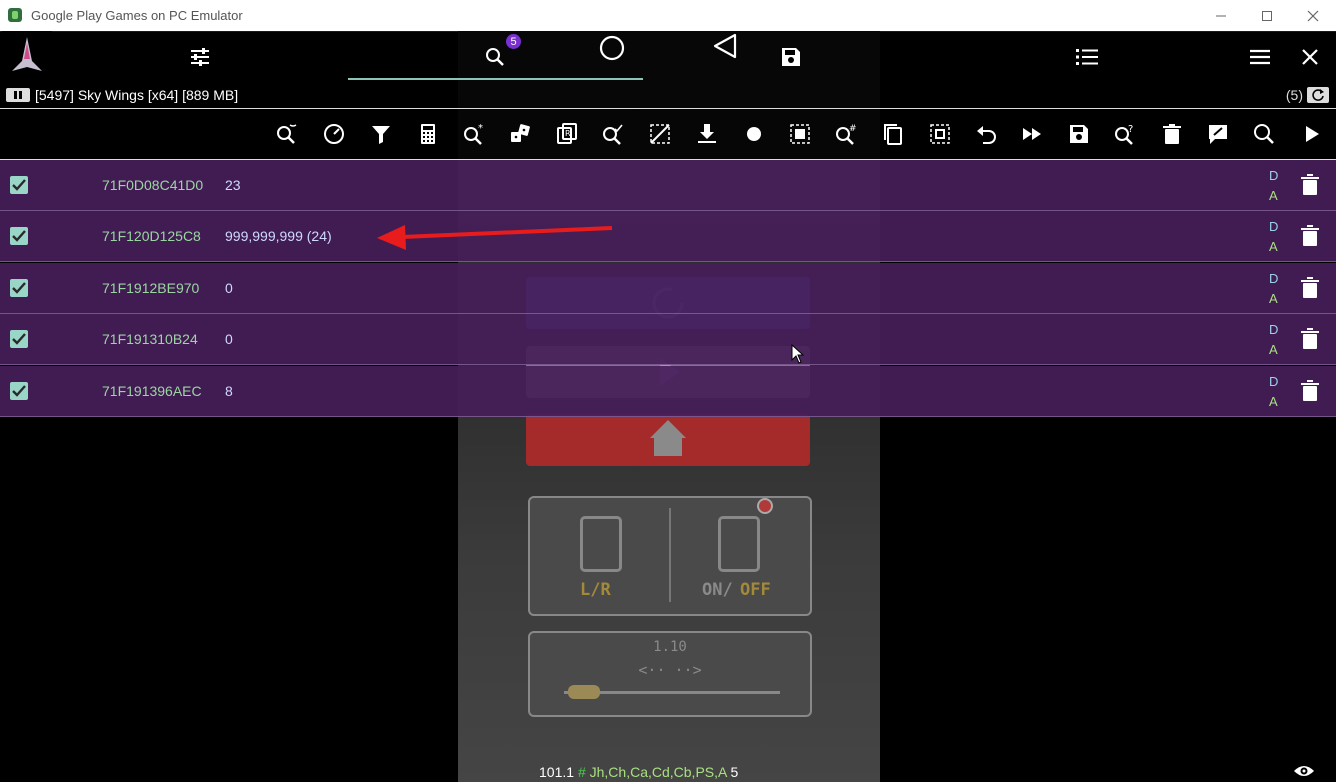  I want to click on google-play-games-icon, so click(15, 15).